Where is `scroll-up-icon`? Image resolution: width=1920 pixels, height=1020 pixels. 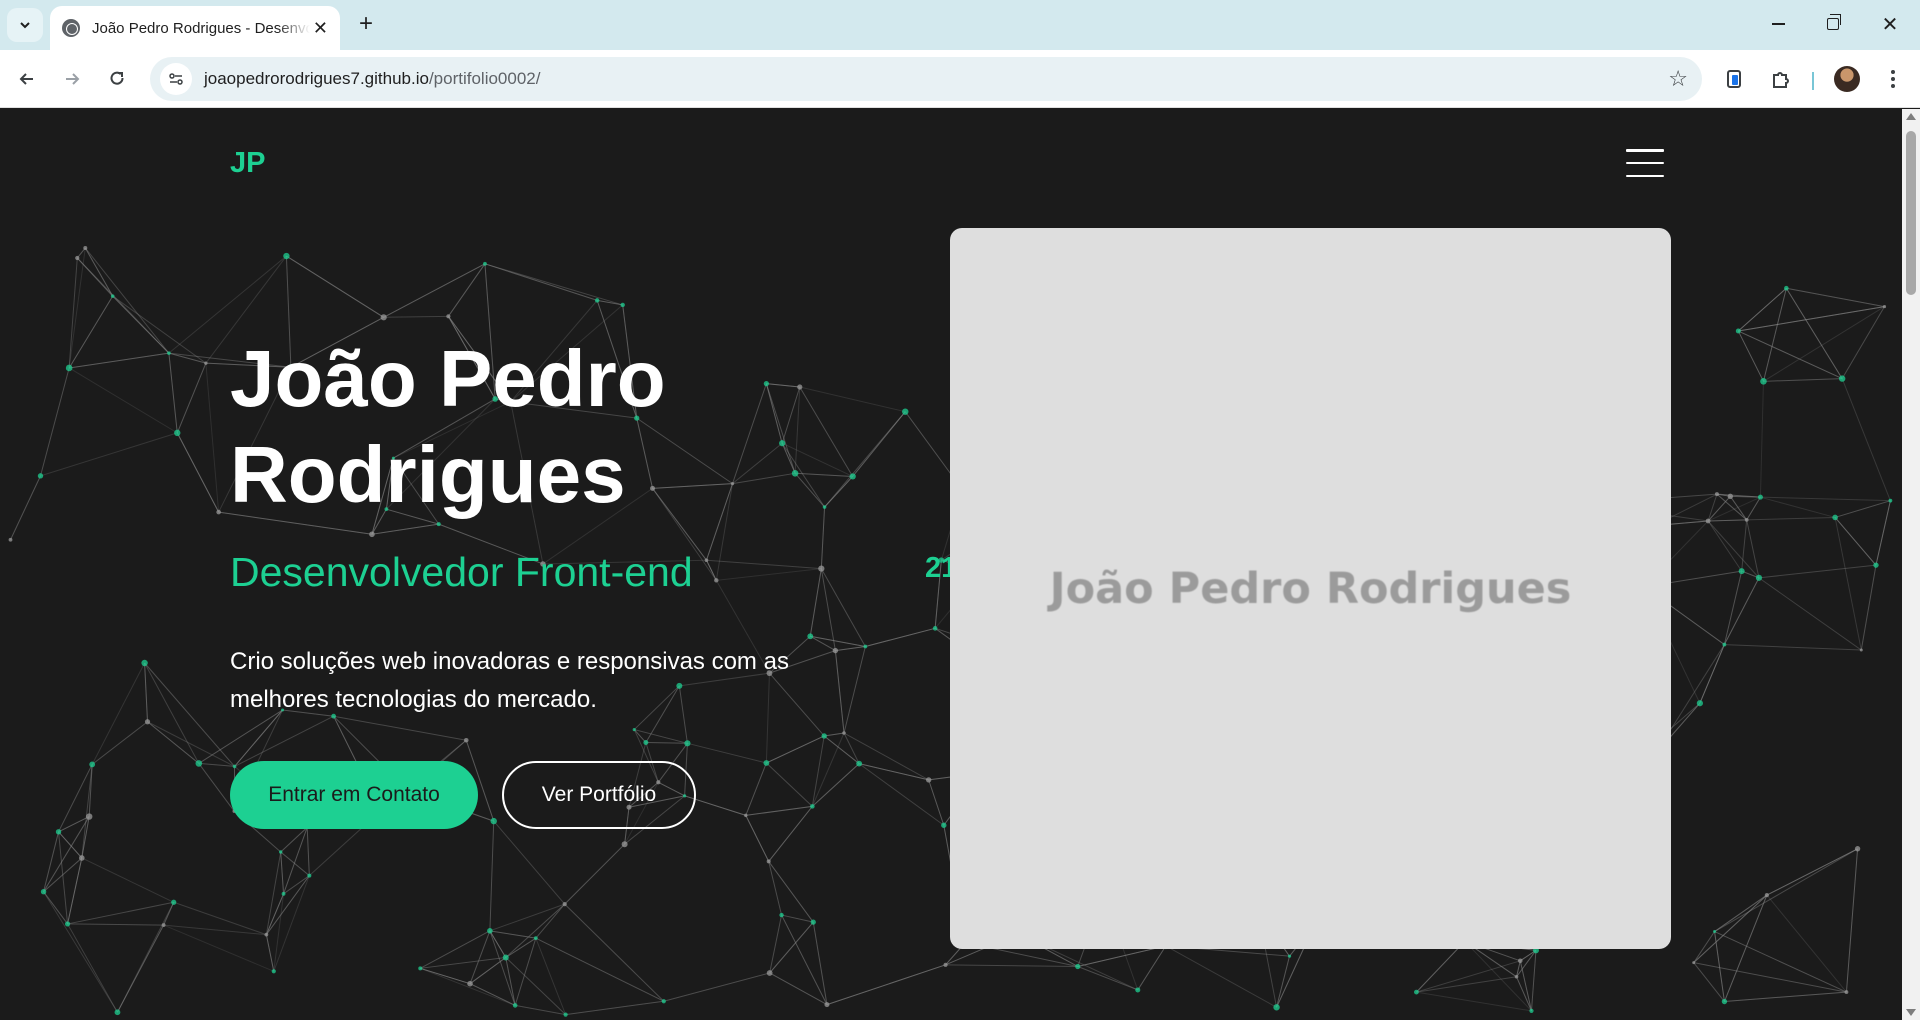
scroll-up-icon is located at coordinates (1911, 116).